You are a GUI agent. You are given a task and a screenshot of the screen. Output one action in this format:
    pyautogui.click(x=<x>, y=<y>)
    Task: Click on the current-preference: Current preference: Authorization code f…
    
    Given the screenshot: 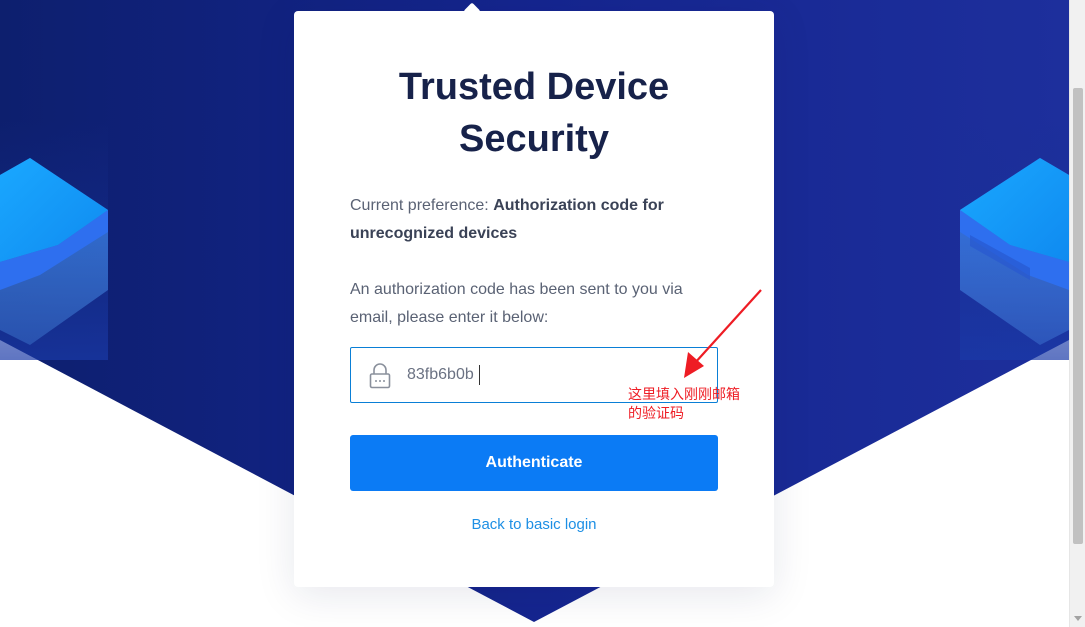 What is the action you would take?
    pyautogui.click(x=535, y=220)
    